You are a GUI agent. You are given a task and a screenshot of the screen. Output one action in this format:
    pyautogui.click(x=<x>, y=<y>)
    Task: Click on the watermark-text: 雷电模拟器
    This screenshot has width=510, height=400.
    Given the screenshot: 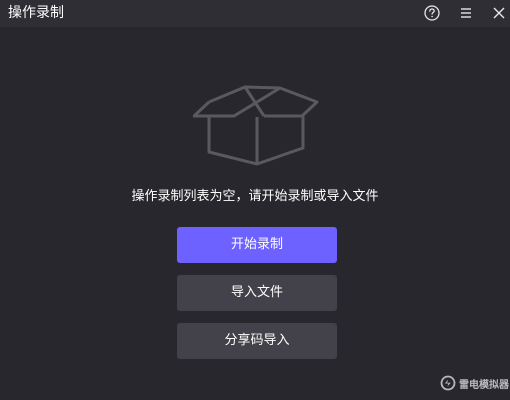 What is the action you would take?
    pyautogui.click(x=484, y=385)
    